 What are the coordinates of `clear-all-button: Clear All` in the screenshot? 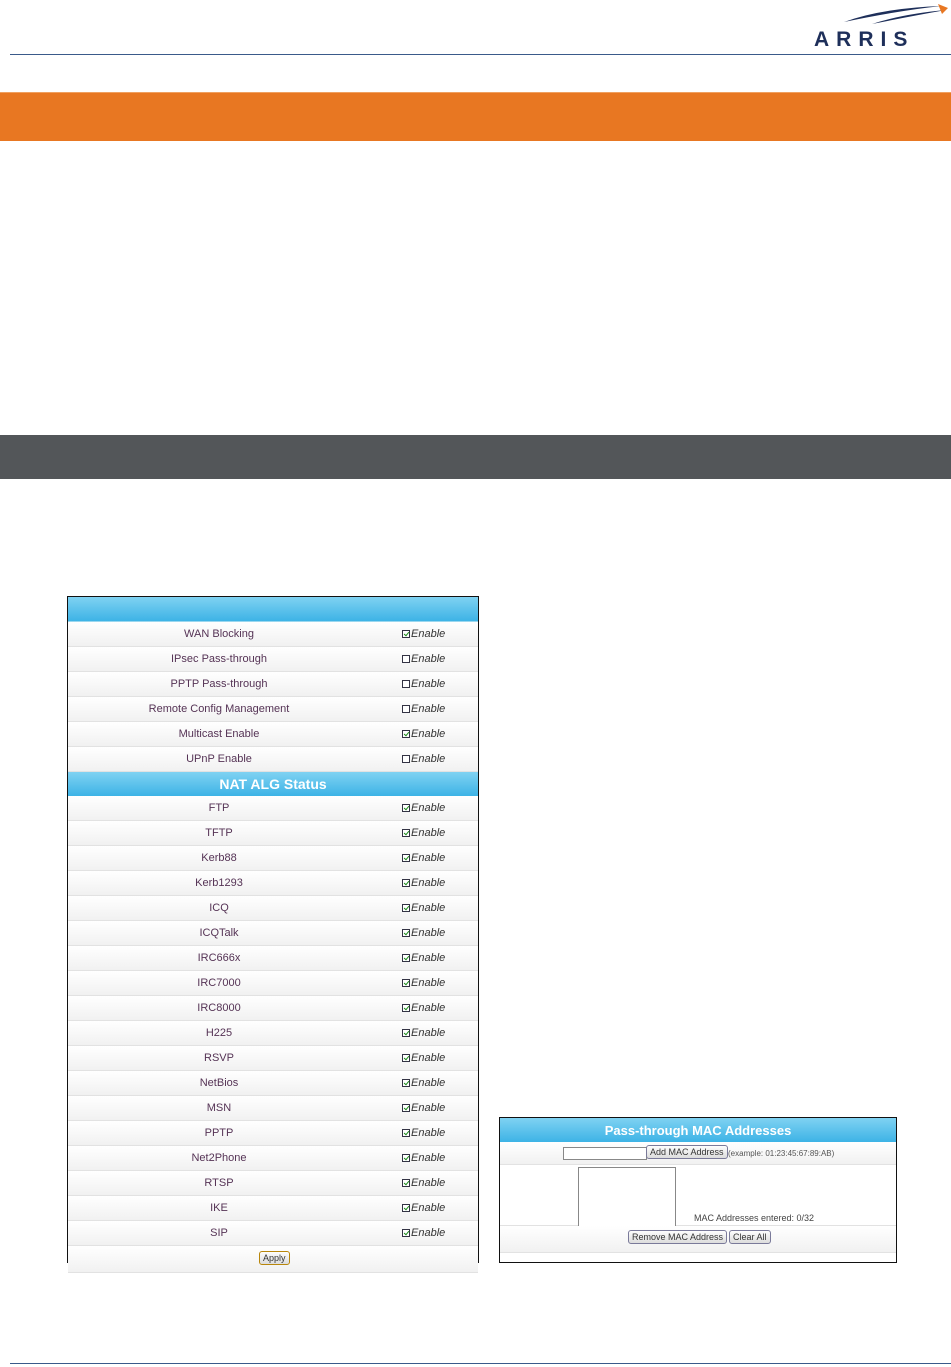 It's located at (750, 1237).